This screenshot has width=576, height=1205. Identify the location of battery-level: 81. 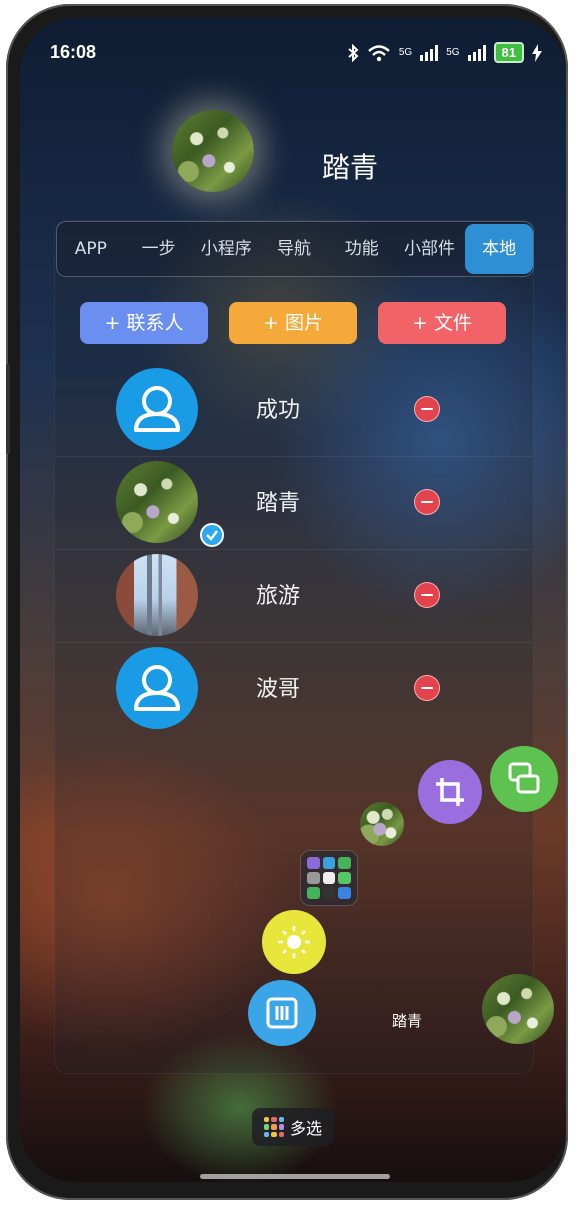
(508, 52).